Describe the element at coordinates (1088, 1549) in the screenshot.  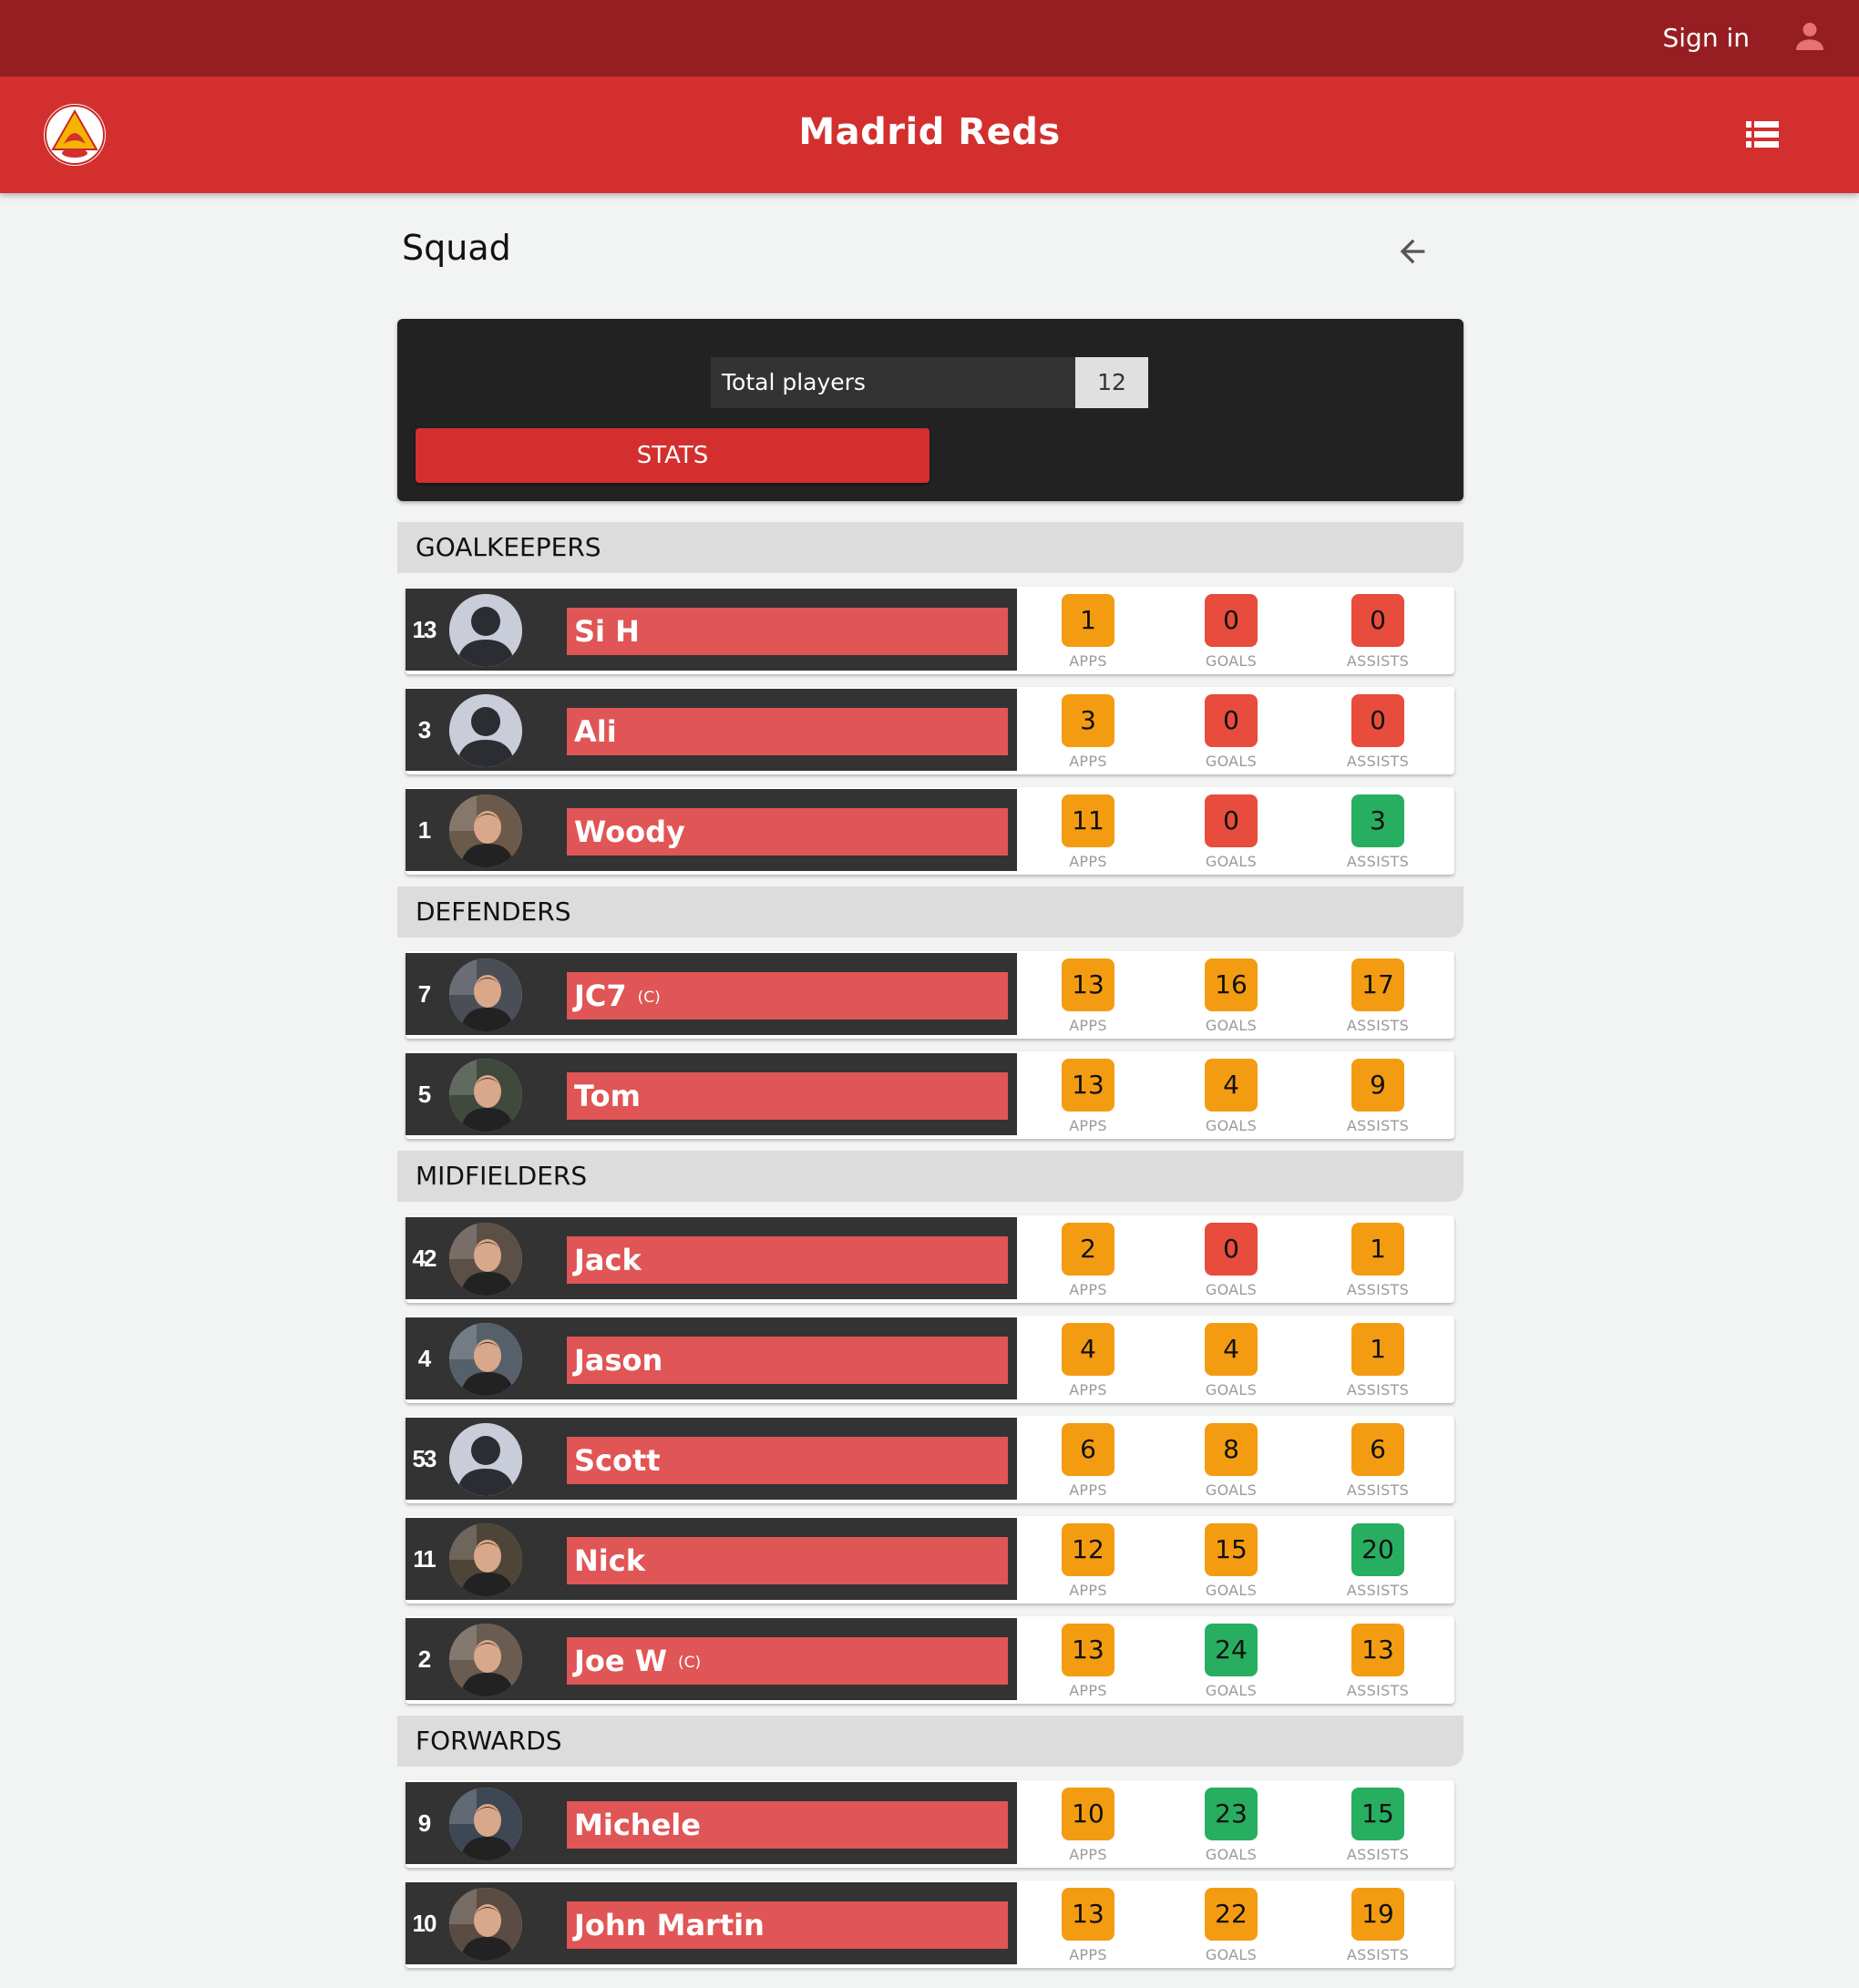
I see `apps-value: 12` at that location.